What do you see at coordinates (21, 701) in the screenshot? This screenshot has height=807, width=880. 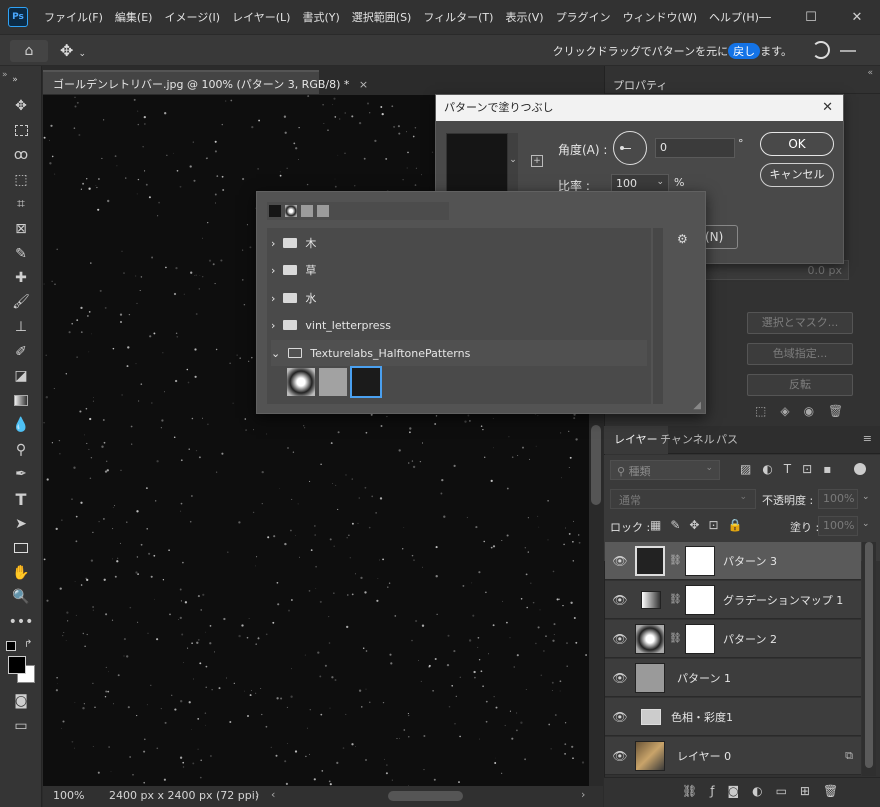 I see `quick-mask-icon: ◙` at bounding box center [21, 701].